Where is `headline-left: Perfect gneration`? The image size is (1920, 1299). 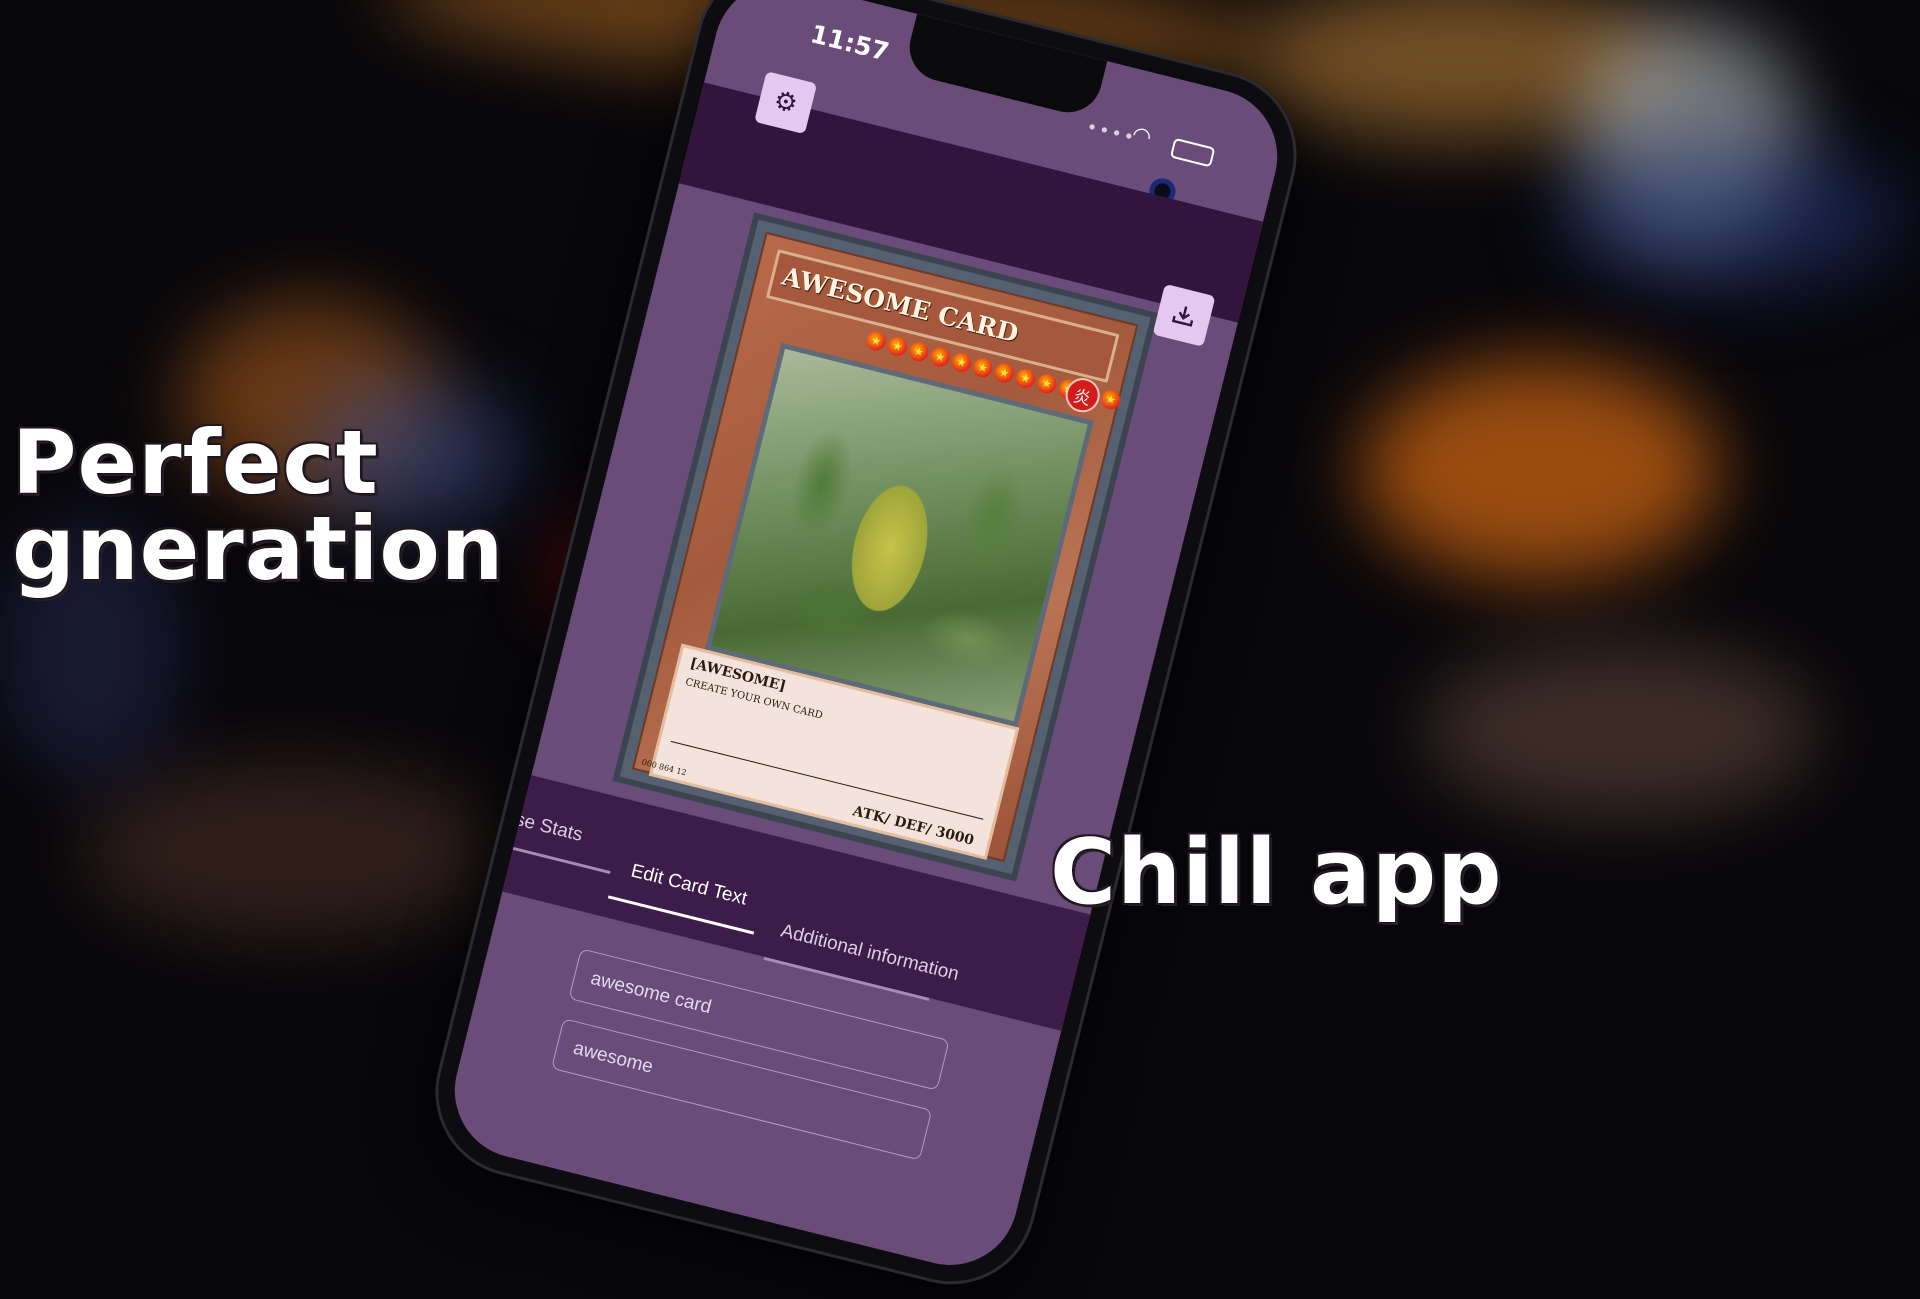 headline-left: Perfect gneration is located at coordinates (258, 505).